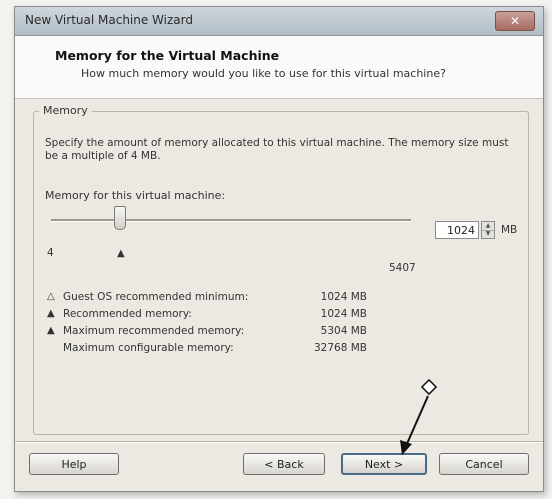 The width and height of the screenshot is (552, 499). Describe the element at coordinates (279, 21) in the screenshot. I see `title-bar: New Virtual Machine Wizard ✕` at that location.